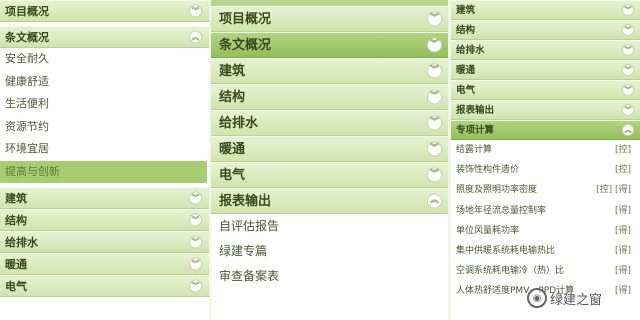 The width and height of the screenshot is (640, 320). I want to click on calc-item-label: 装饰性构件造价, so click(488, 170).